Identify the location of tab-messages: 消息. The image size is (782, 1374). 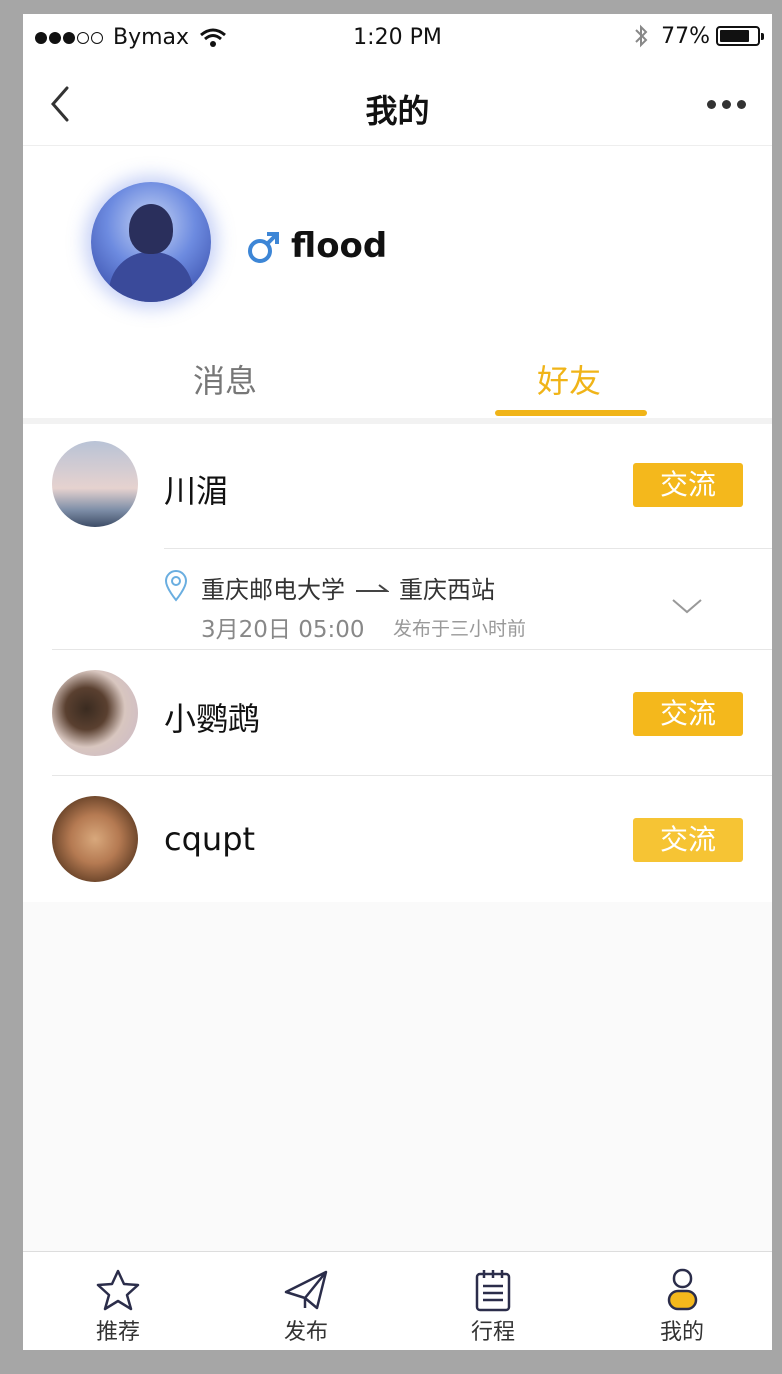
(225, 379).